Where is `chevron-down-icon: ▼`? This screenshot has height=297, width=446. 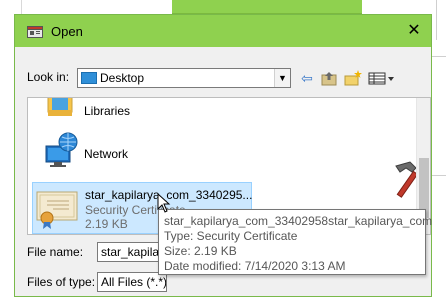 chevron-down-icon: ▼ is located at coordinates (282, 78).